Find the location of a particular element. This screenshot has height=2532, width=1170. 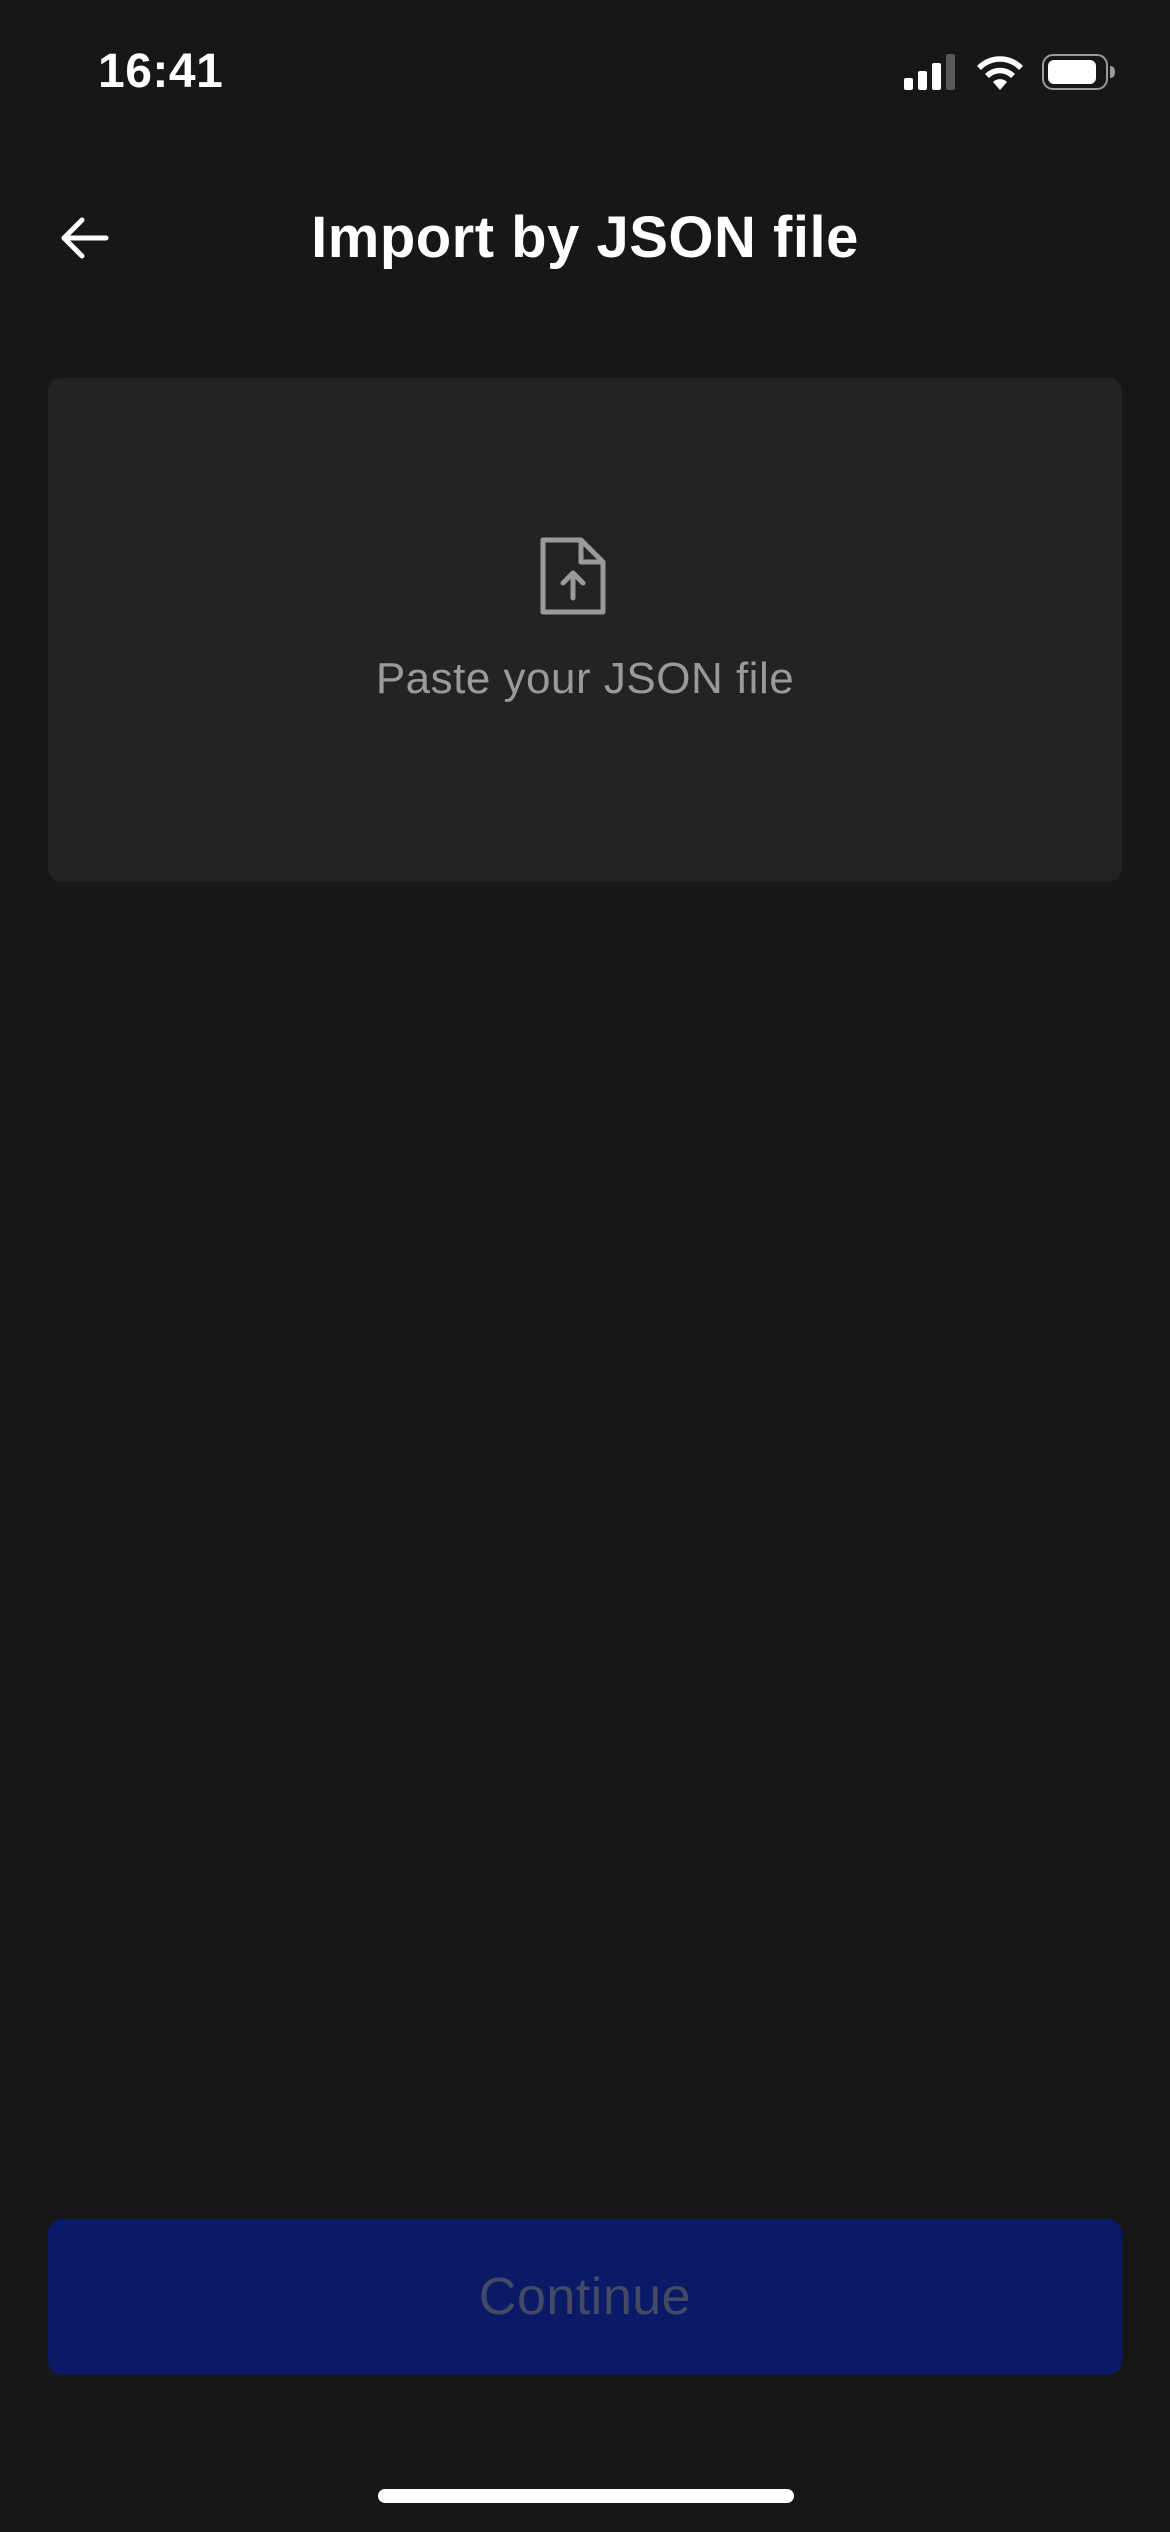

status-icons is located at coordinates (1010, 74).